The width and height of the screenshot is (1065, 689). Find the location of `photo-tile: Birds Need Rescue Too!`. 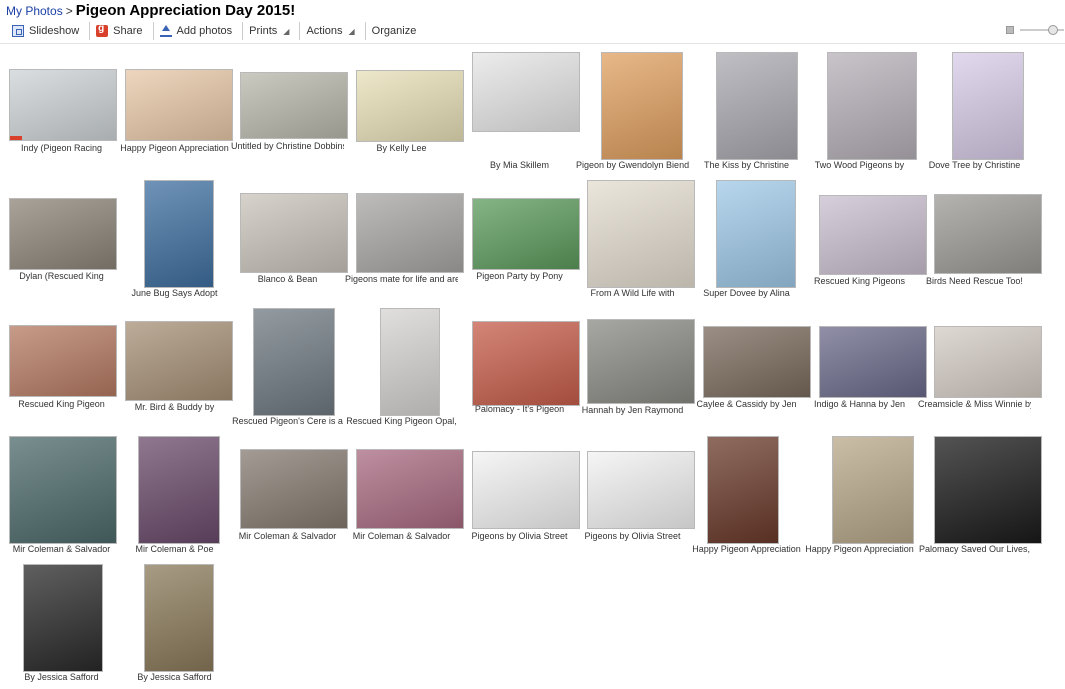

photo-tile: Birds Need Rescue Too! is located at coordinates (980, 236).